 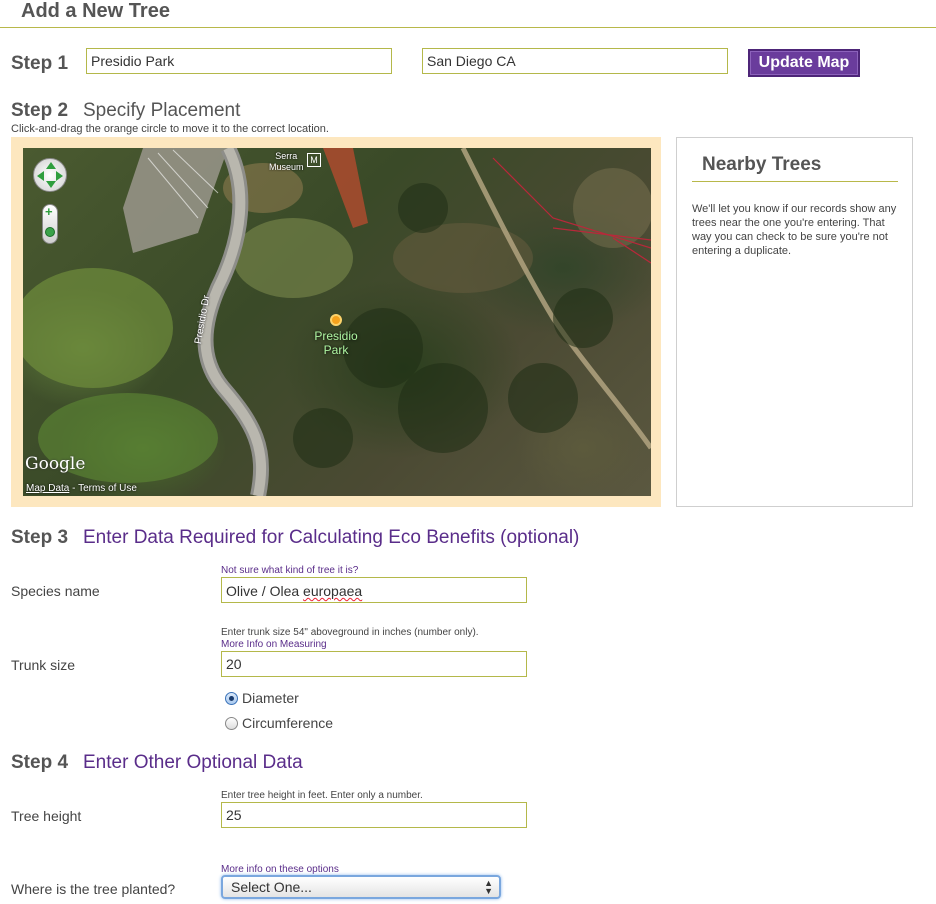 What do you see at coordinates (374, 664) in the screenshot?
I see `trunk-size-input` at bounding box center [374, 664].